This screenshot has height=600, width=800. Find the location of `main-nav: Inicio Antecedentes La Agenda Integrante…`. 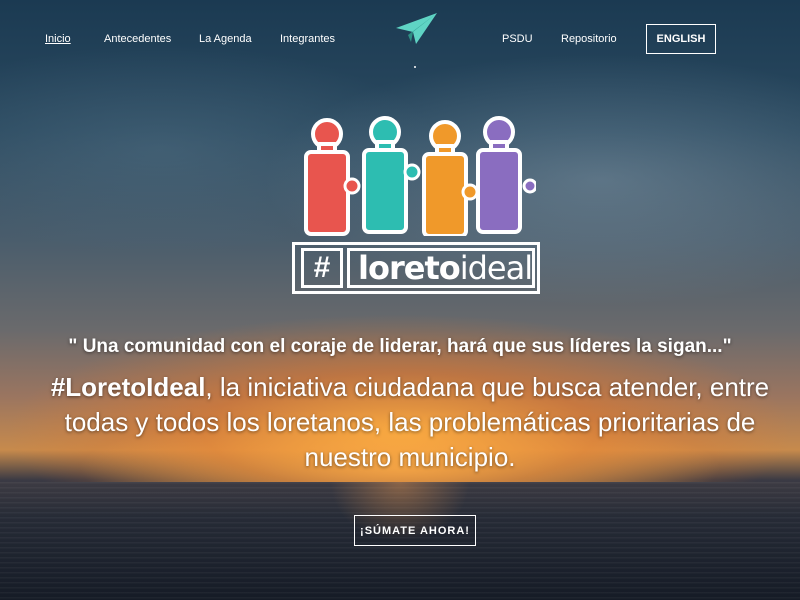

main-nav: Inicio Antecedentes La Agenda Integrante… is located at coordinates (400, 40).